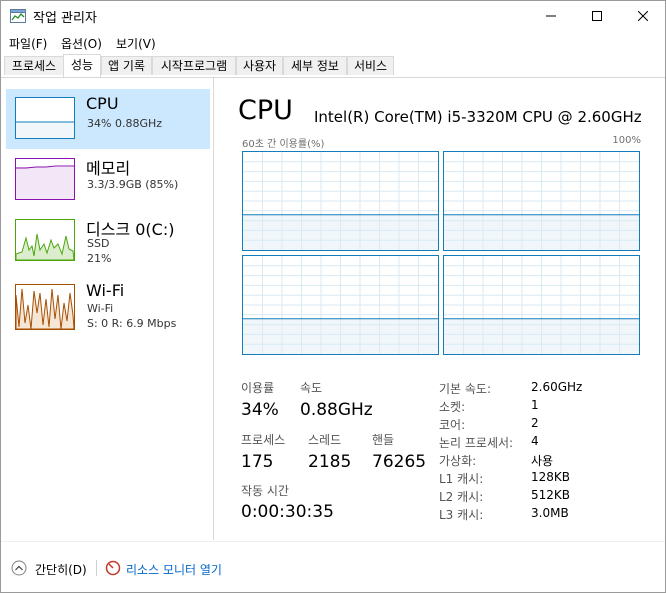 This screenshot has width=666, height=594. What do you see at coordinates (45, 240) in the screenshot?
I see `disk-thumbnail` at bounding box center [45, 240].